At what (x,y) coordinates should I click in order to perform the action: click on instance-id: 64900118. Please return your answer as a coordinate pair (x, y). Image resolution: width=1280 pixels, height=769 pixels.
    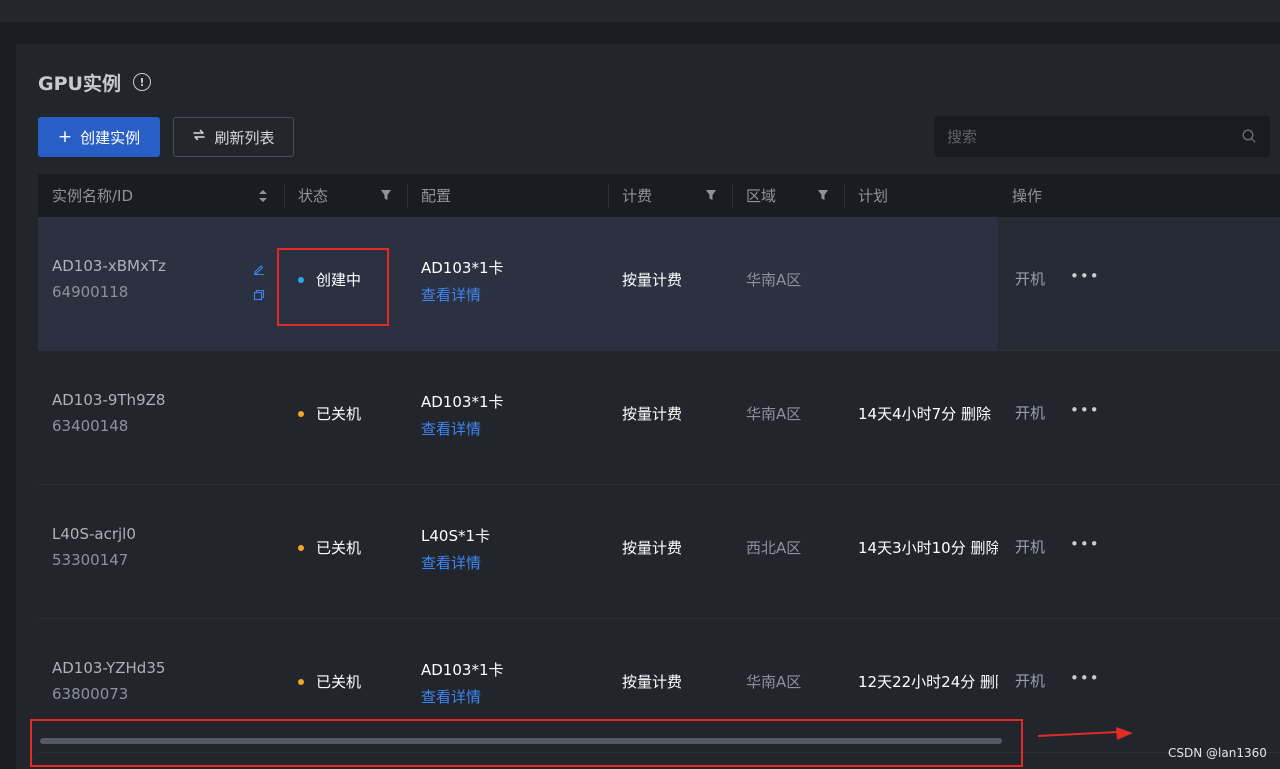
    Looking at the image, I should click on (90, 292).